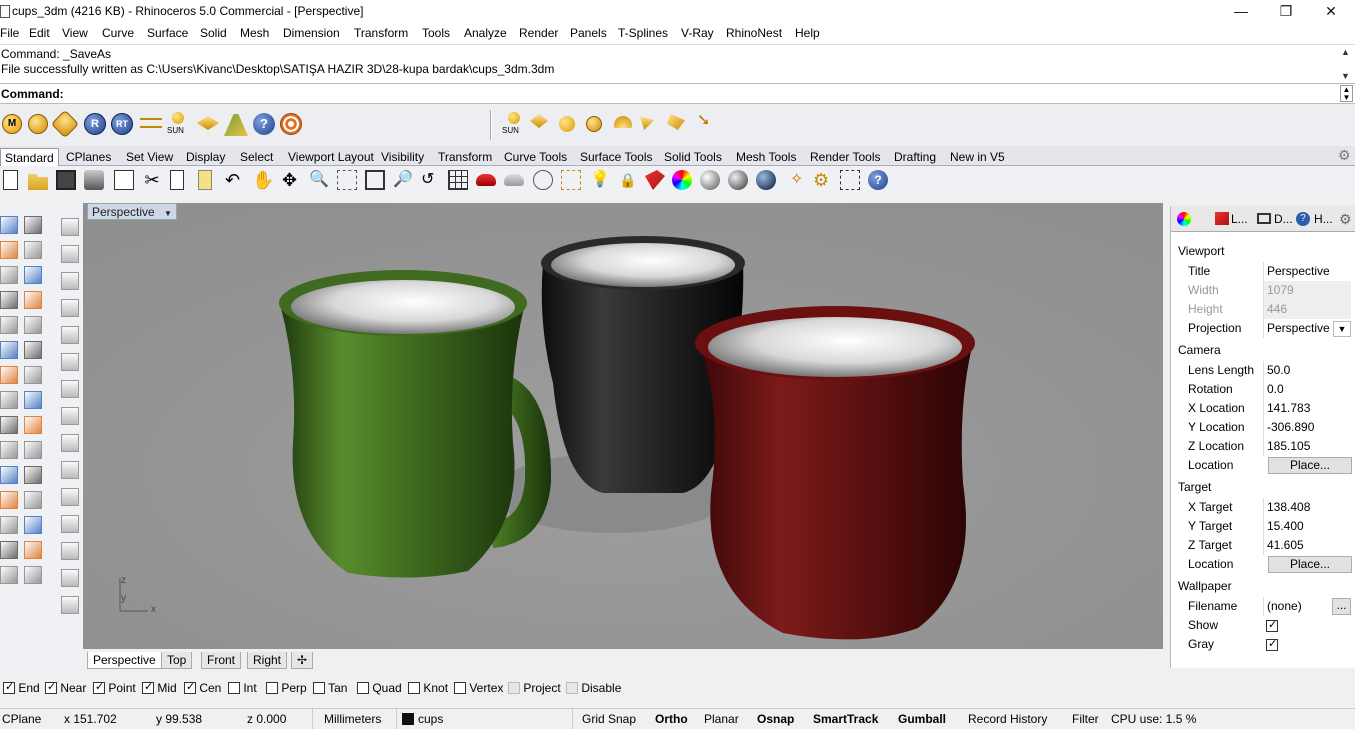 This screenshot has height=729, width=1355. What do you see at coordinates (1346, 76) in the screenshot?
I see `scroll-down-icon: ▼` at bounding box center [1346, 76].